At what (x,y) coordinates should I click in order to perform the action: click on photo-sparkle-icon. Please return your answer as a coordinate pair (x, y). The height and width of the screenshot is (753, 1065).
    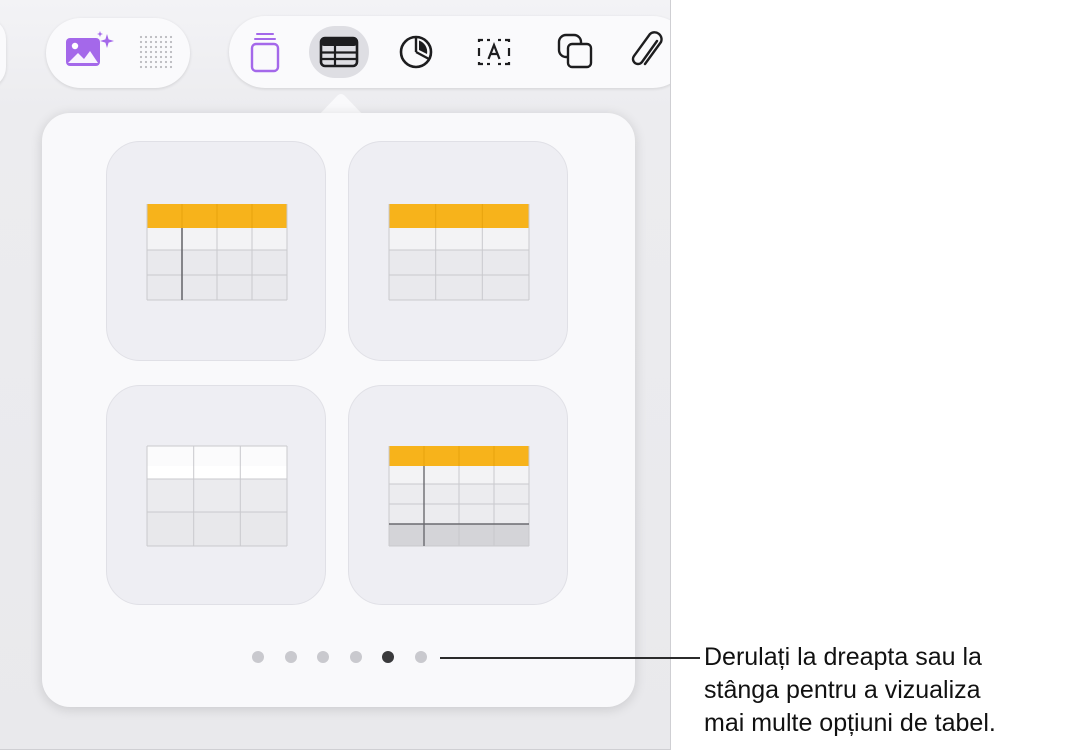
    Looking at the image, I should click on (90, 48).